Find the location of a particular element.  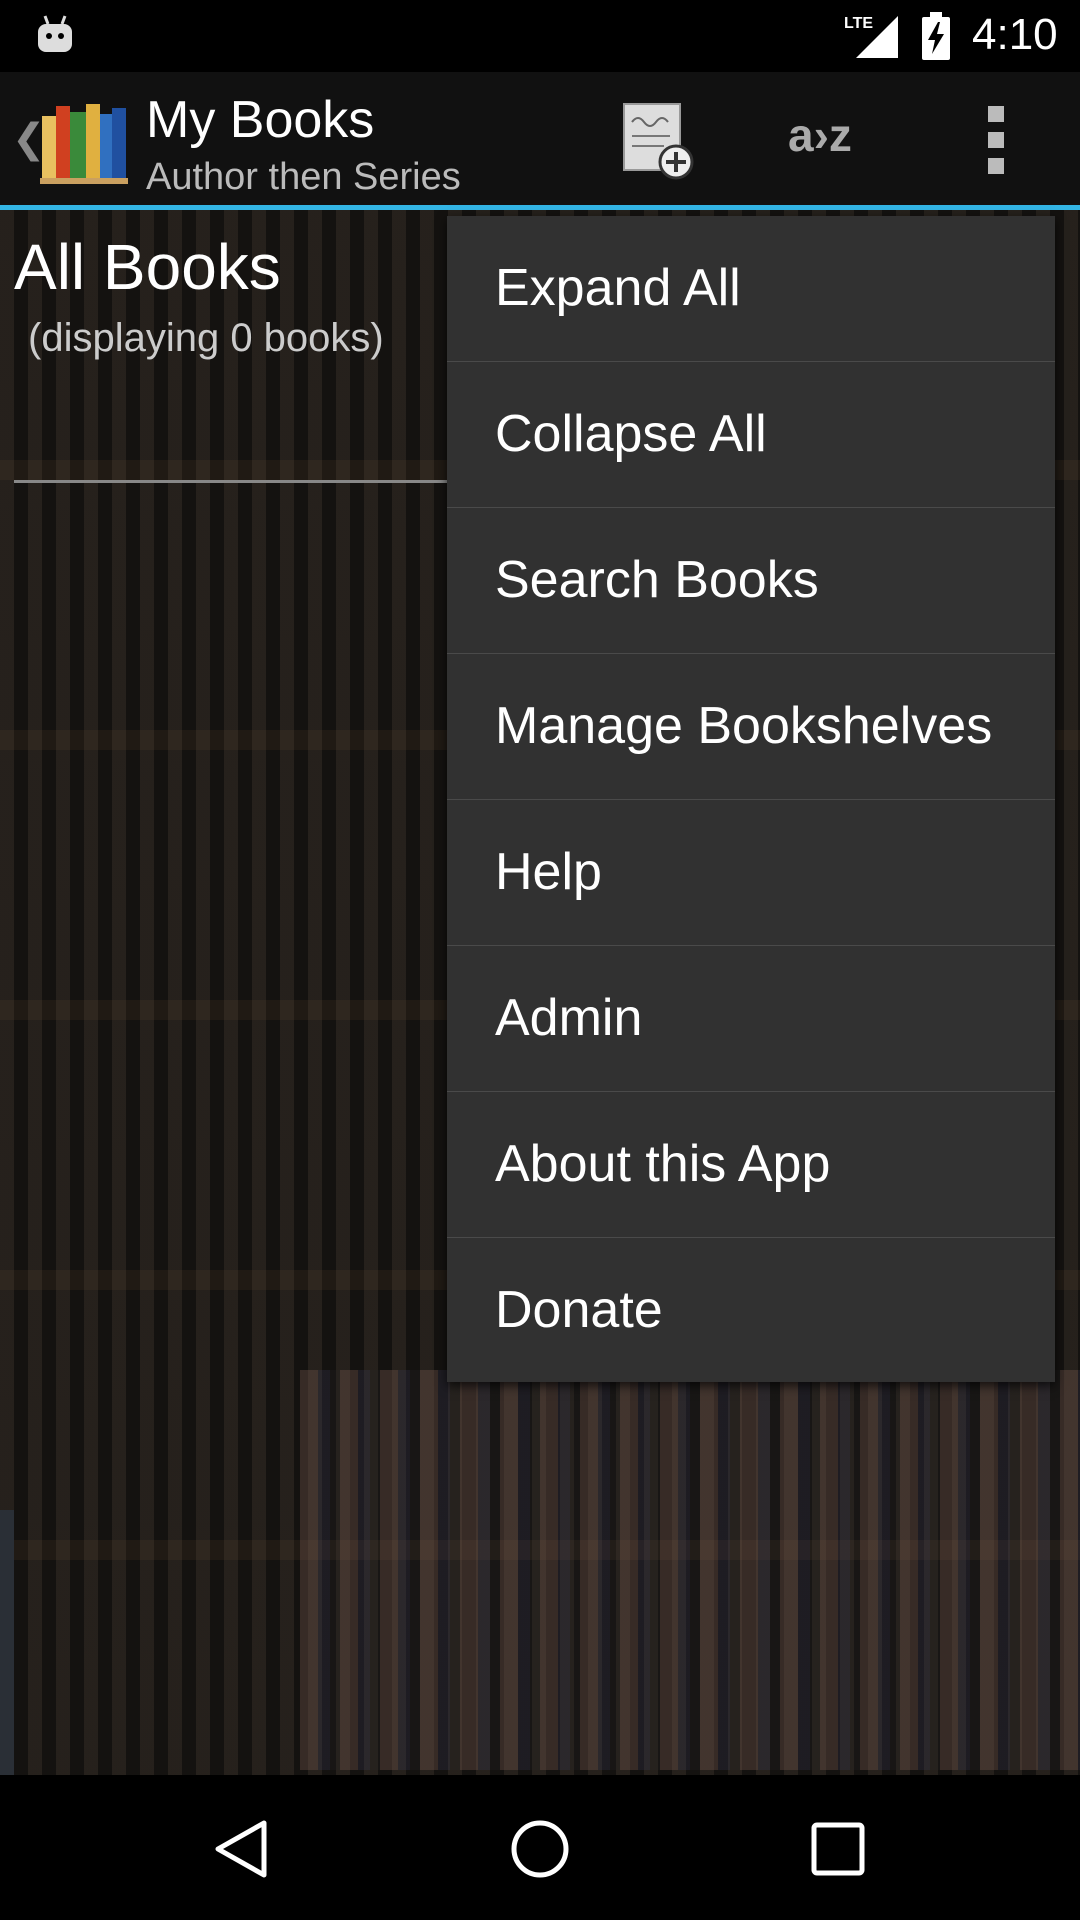

android-icon is located at coordinates (55, 33).